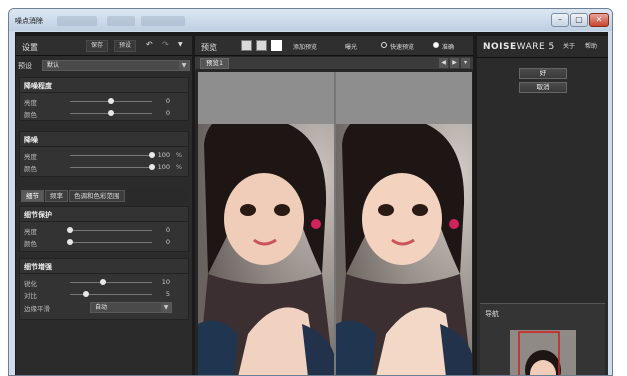 Image resolution: width=627 pixels, height=376 pixels. Describe the element at coordinates (180, 46) in the screenshot. I see `panel-menu-icon: ▼` at that location.